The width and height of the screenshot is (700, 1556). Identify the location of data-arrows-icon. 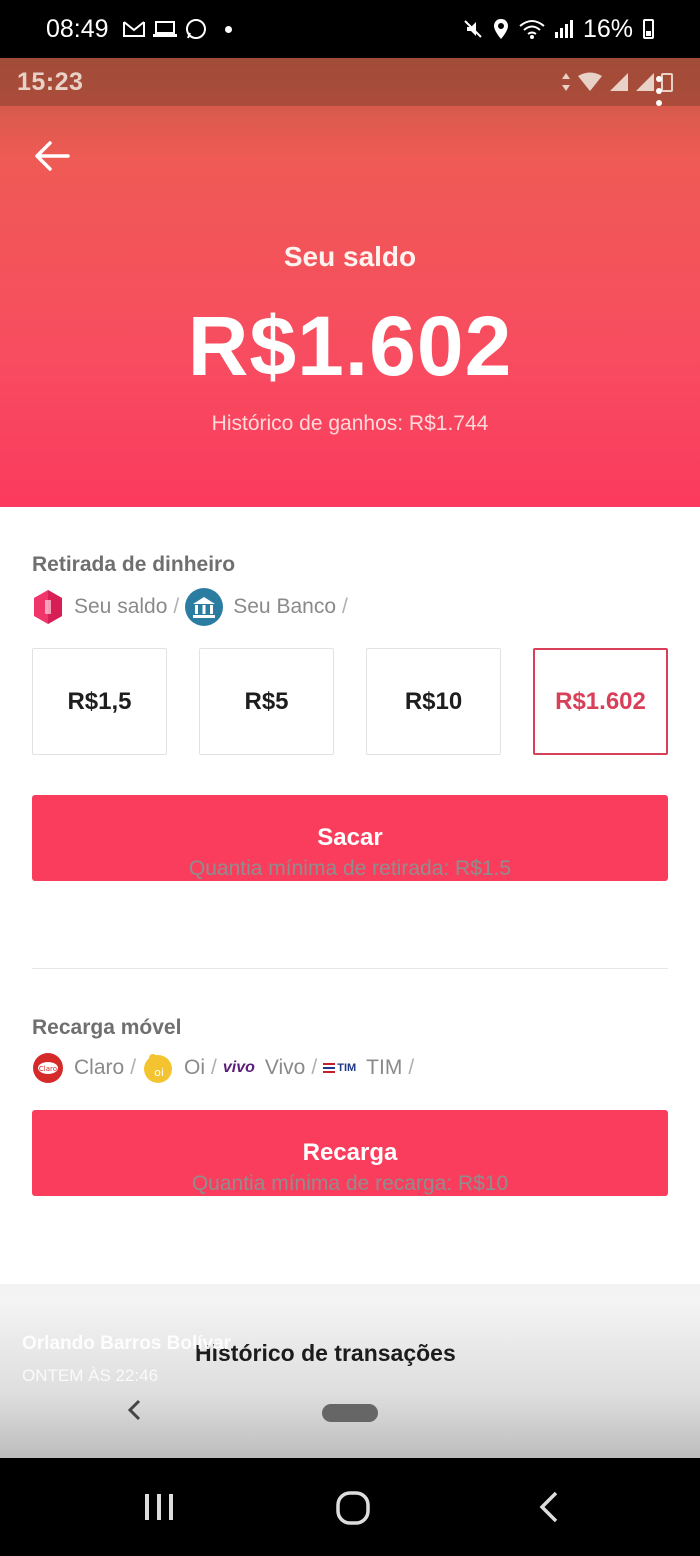
(566, 82).